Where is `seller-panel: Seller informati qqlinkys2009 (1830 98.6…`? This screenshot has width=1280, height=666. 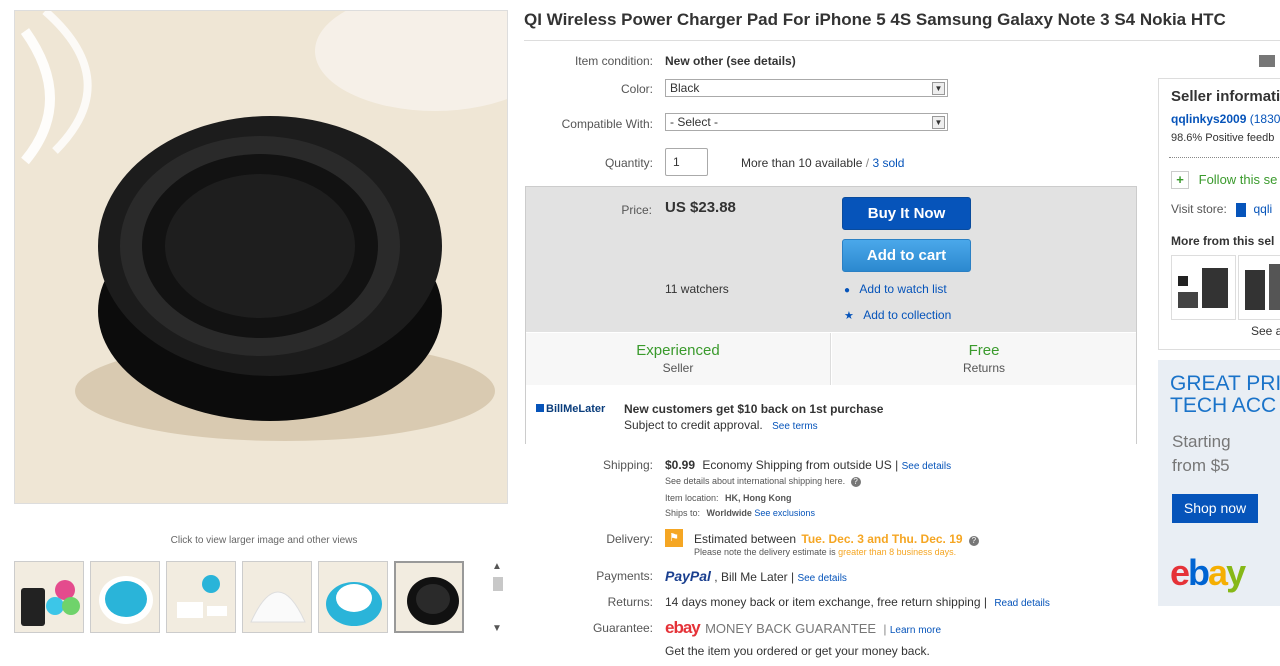 seller-panel: Seller informati qqlinkys2009 (1830 98.6… is located at coordinates (1219, 214).